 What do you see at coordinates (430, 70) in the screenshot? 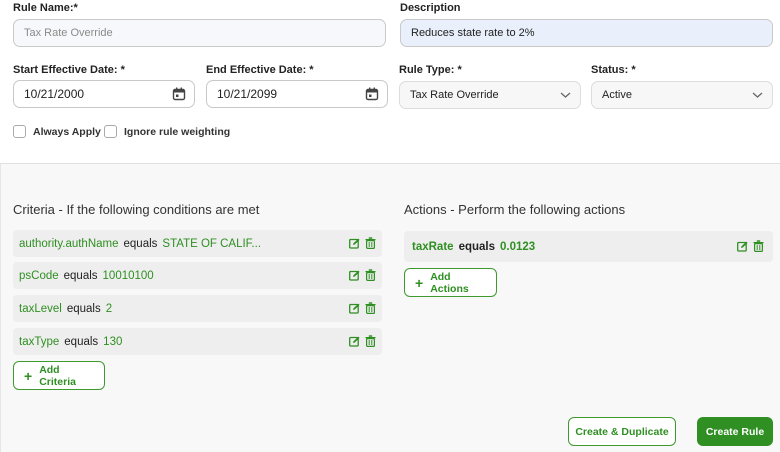
I see `rule-type-label: Rule Type: *` at bounding box center [430, 70].